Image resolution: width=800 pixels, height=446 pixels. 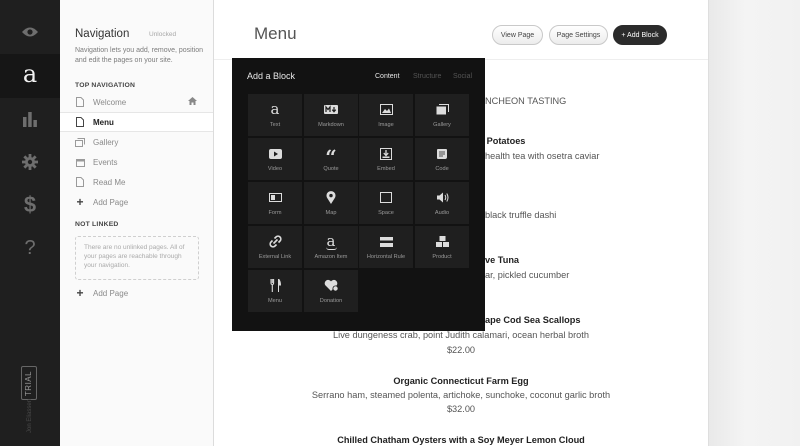 I want to click on block-label: Video, so click(x=275, y=169).